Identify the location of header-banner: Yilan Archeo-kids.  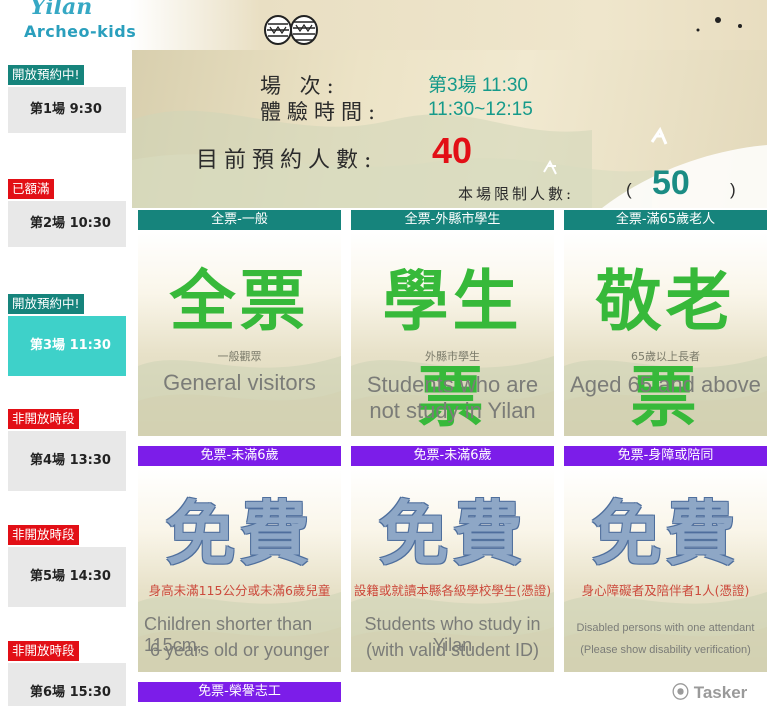
(383, 25).